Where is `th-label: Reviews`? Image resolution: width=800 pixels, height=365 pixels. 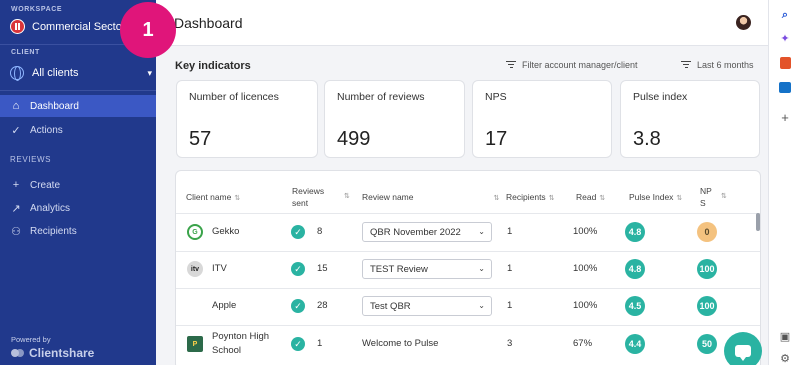
th-label: Reviews is located at coordinates (308, 191).